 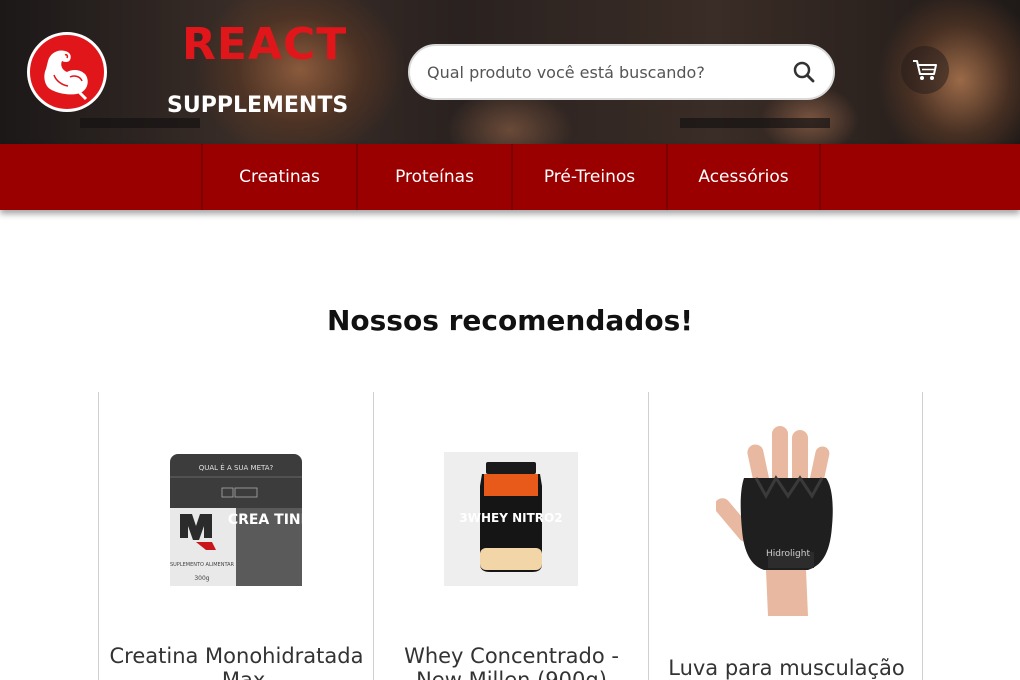 I want to click on search-bar, so click(x=621, y=72).